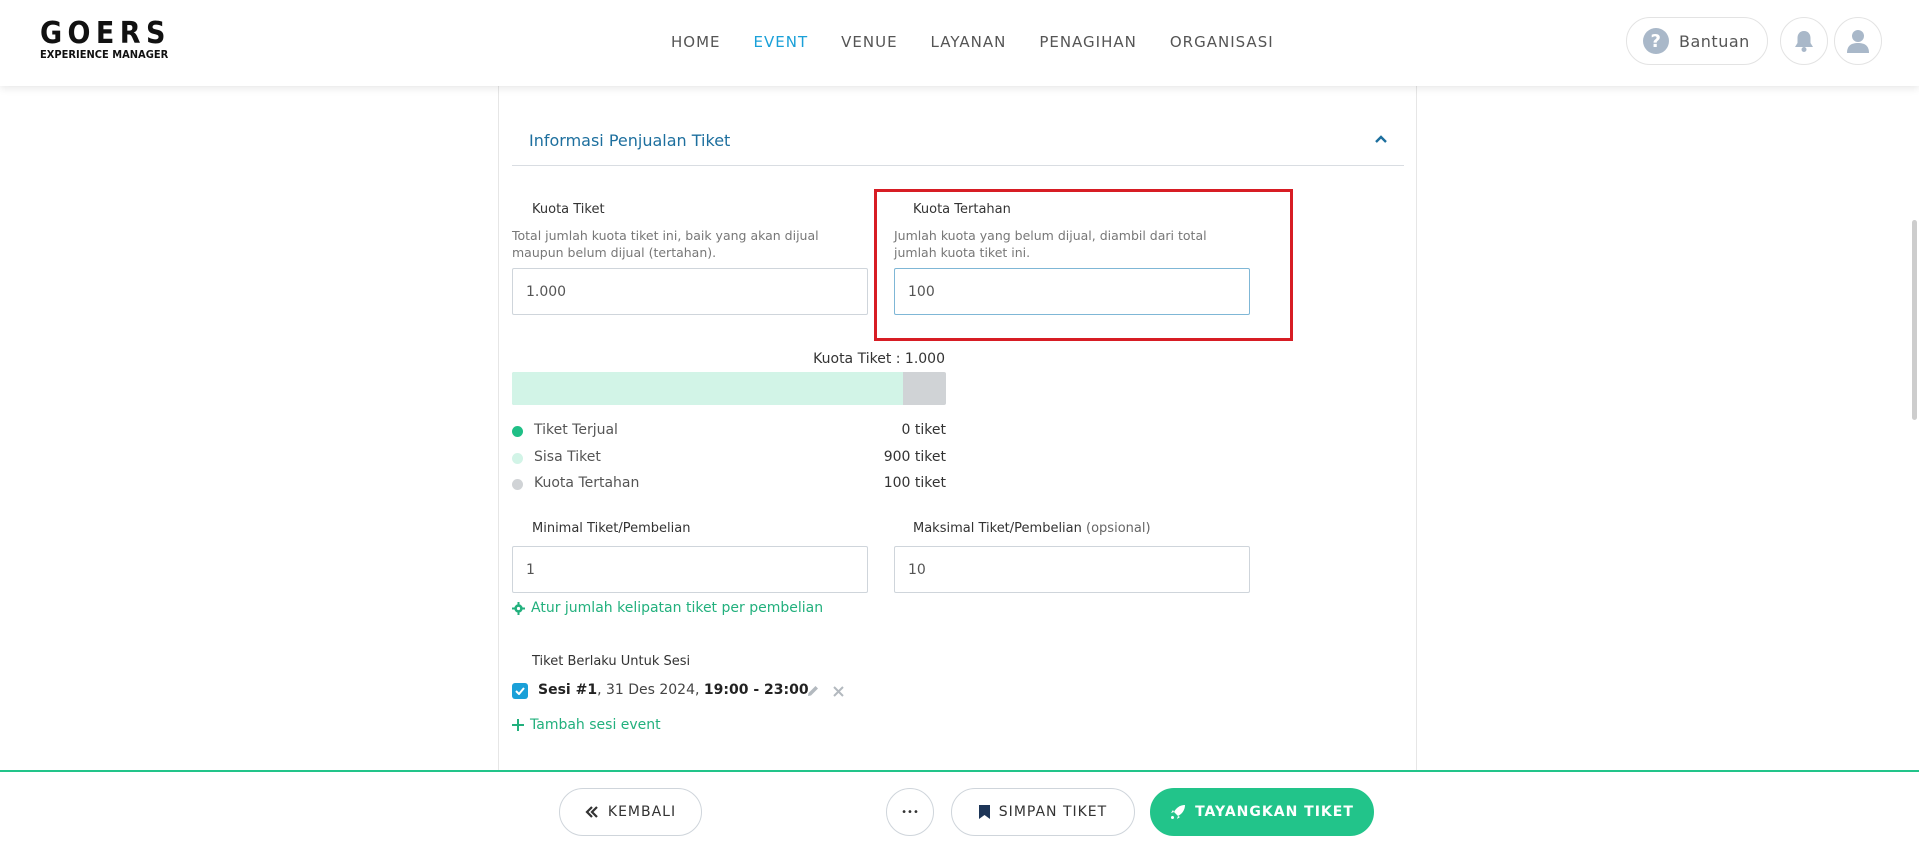 The width and height of the screenshot is (1919, 845). What do you see at coordinates (984, 812) in the screenshot?
I see `bookmark-icon` at bounding box center [984, 812].